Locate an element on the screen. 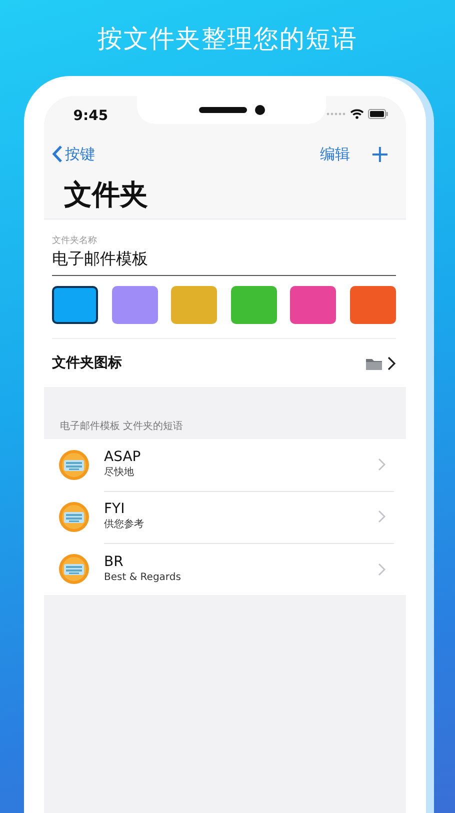 The height and width of the screenshot is (813, 455). headline: 按文件夹整理您的短语 is located at coordinates (228, 39).